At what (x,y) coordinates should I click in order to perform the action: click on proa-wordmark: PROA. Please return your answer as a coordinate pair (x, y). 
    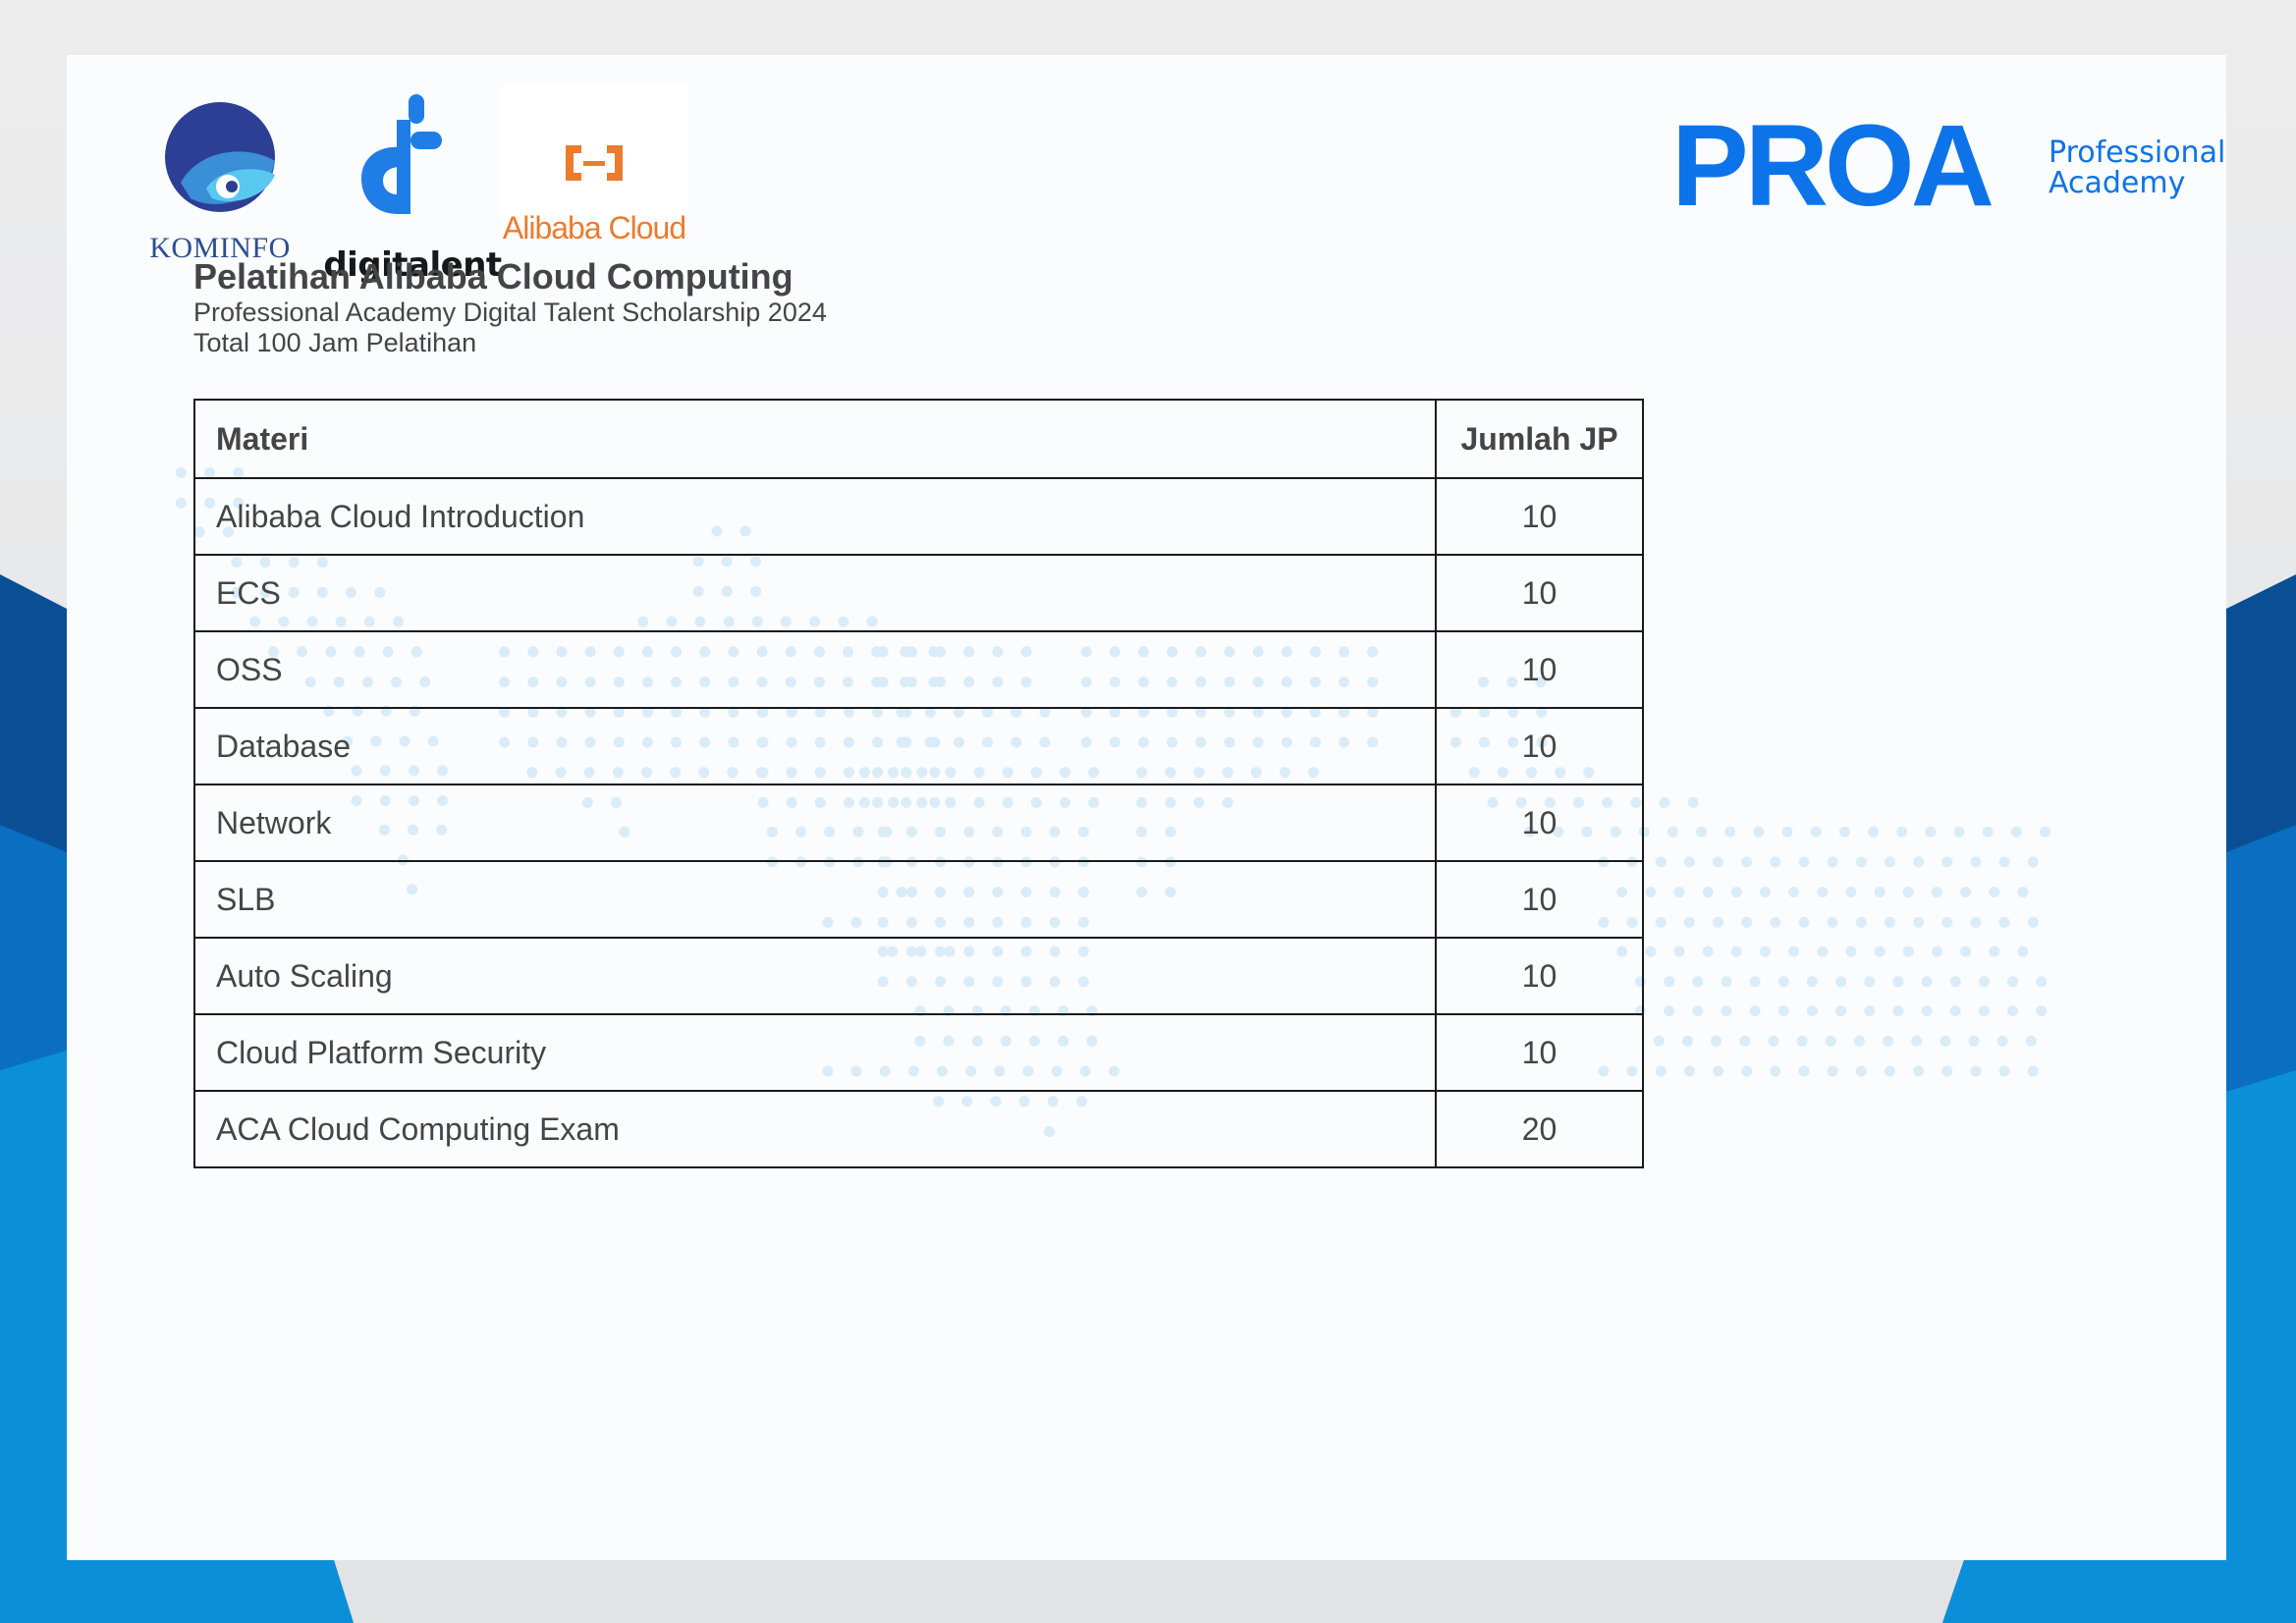
    Looking at the image, I should click on (1833, 166).